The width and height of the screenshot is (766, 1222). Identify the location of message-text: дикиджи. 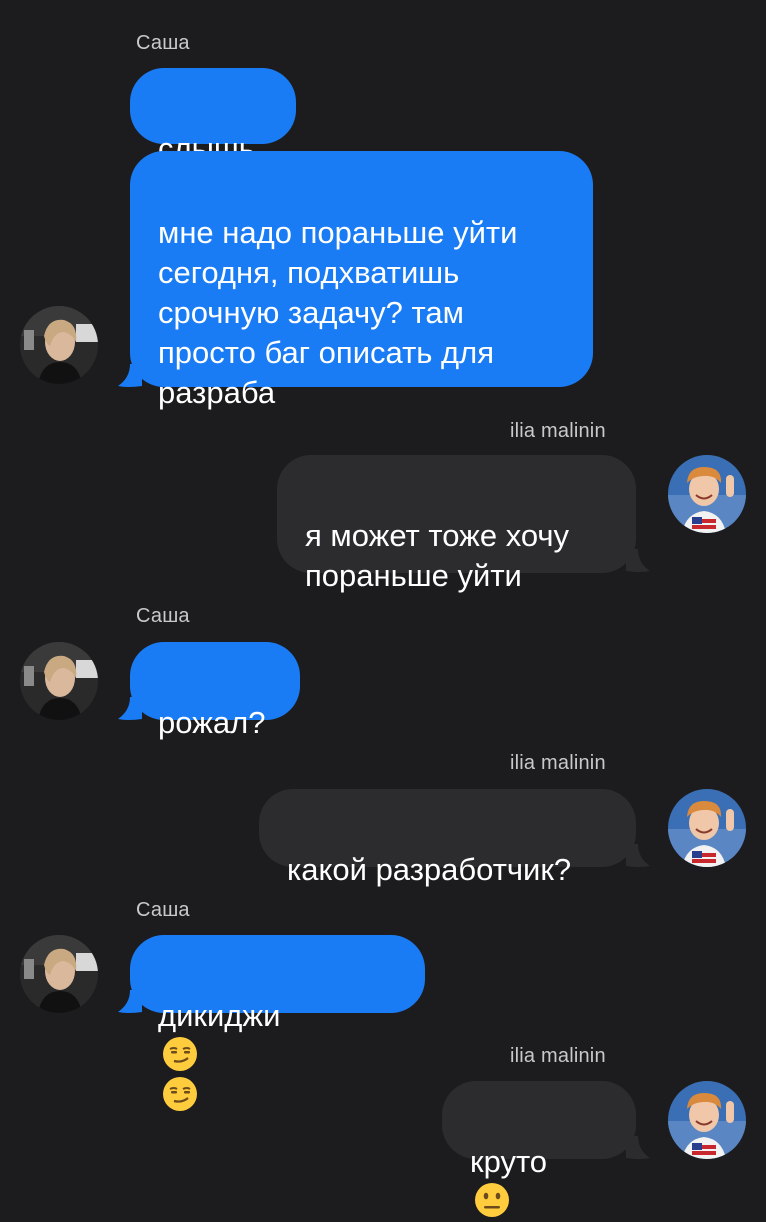
(219, 1015).